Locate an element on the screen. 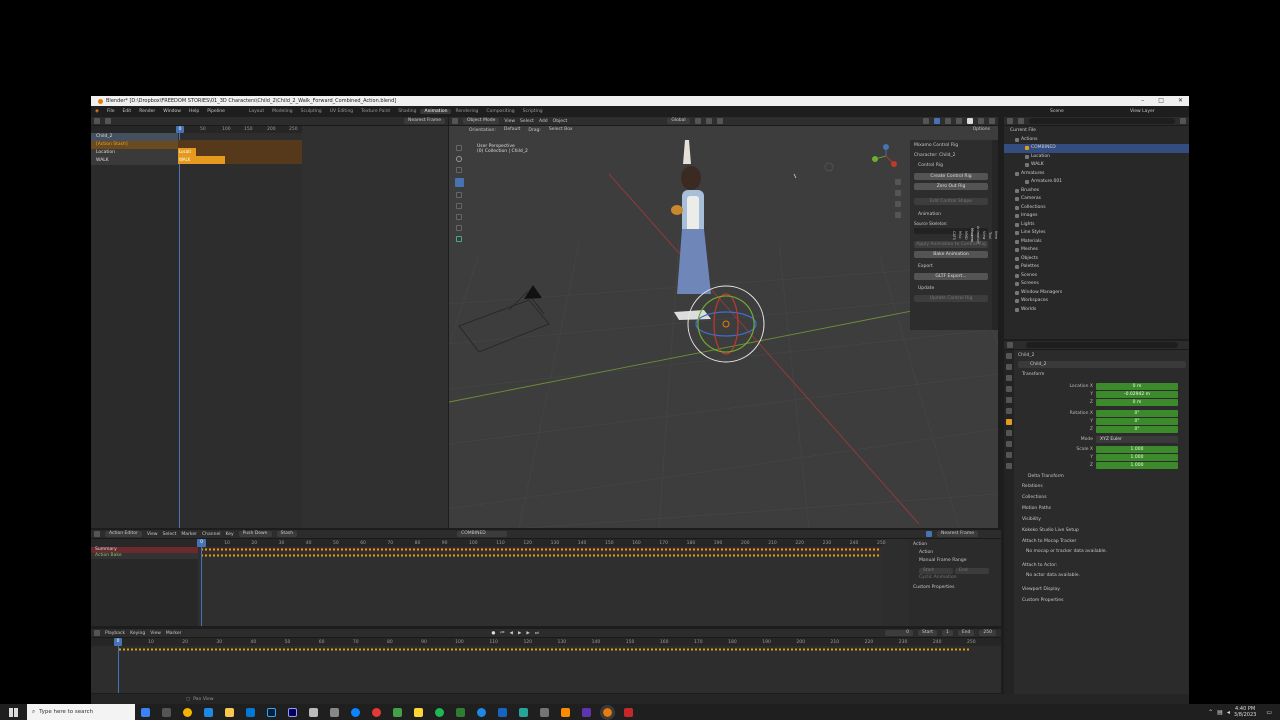 The width and height of the screenshot is (1280, 720). ae-summary-keyframes is located at coordinates (540, 549).